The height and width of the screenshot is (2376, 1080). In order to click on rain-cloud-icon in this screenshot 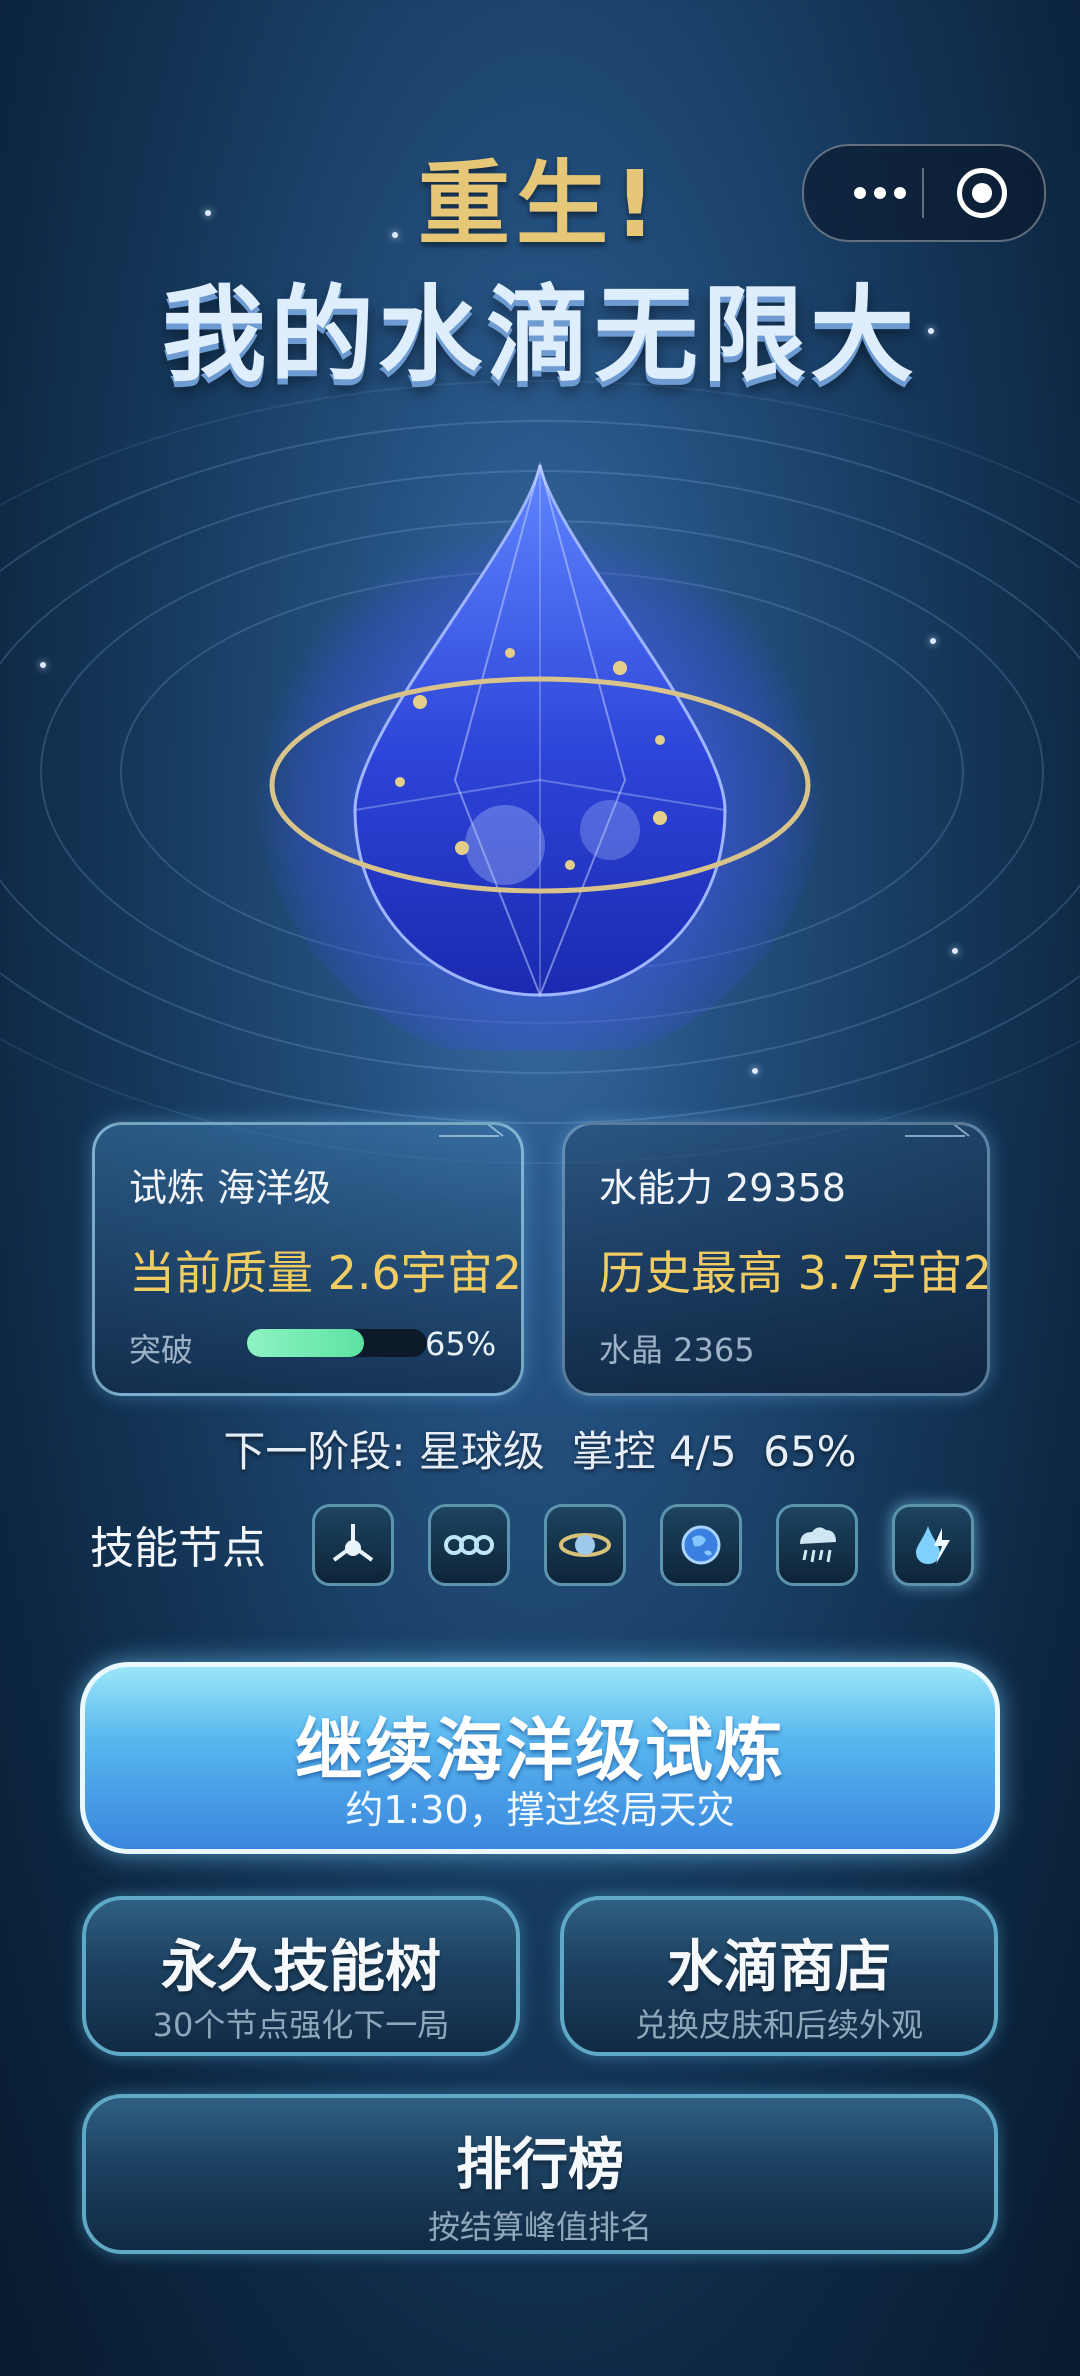, I will do `click(817, 1545)`.